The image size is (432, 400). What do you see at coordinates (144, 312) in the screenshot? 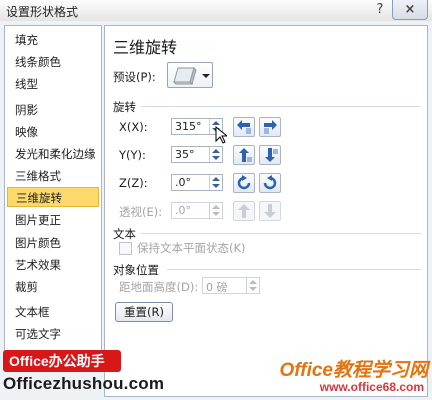
I see `reset-button: 重置(R)` at bounding box center [144, 312].